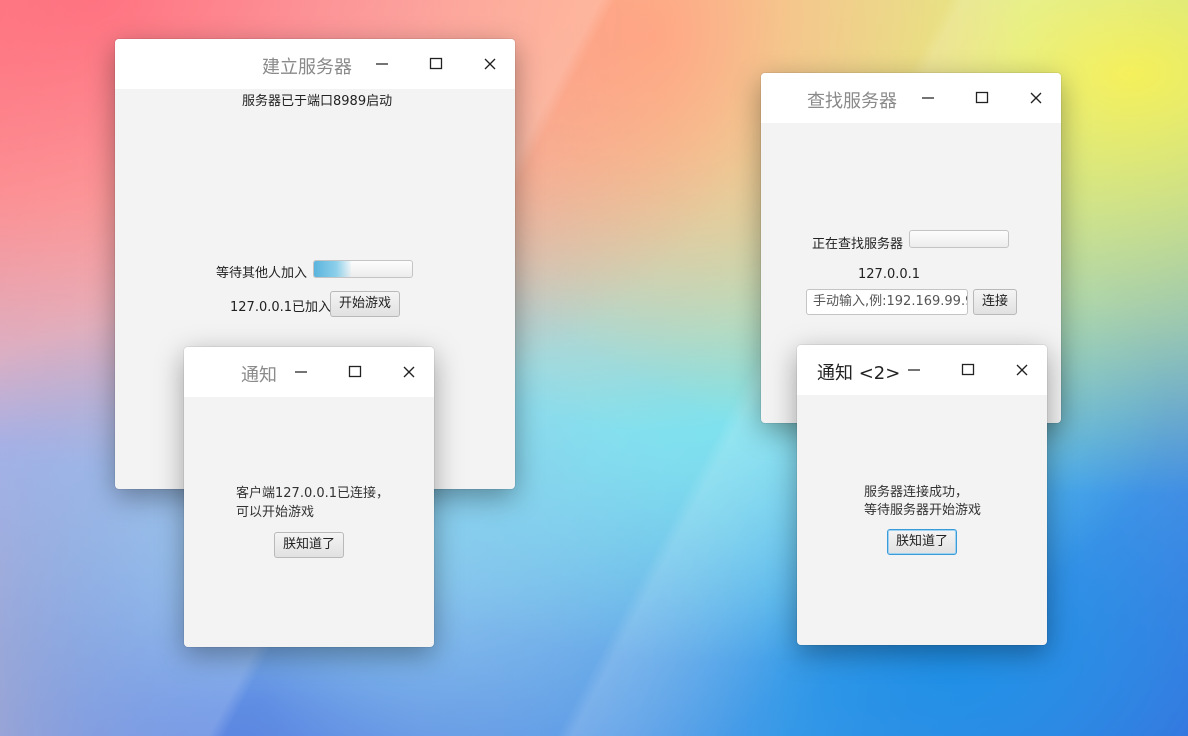 The width and height of the screenshot is (1188, 736). I want to click on ip-input-field: 手动输入,例:192.169.99.9, so click(887, 302).